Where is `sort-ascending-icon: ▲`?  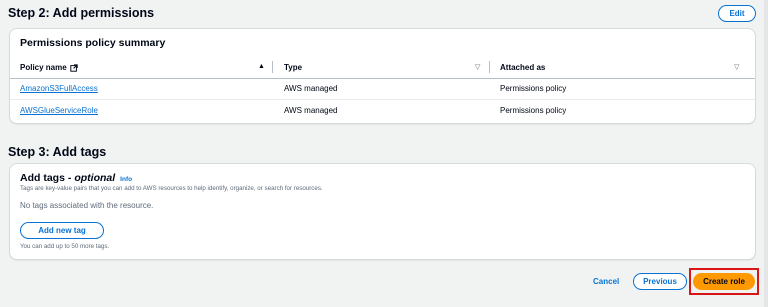 sort-ascending-icon: ▲ is located at coordinates (261, 66).